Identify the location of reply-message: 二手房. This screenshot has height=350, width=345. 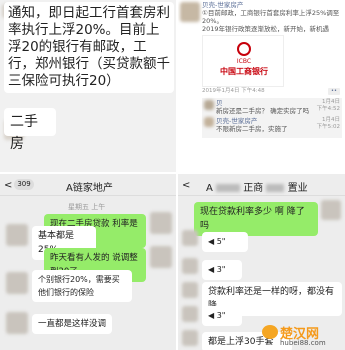
(30, 130).